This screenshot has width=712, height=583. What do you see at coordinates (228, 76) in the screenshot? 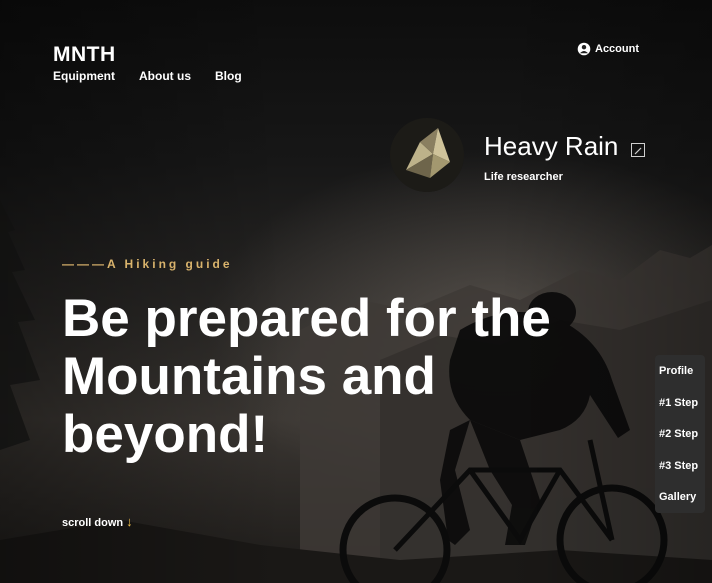
I see `nav-link-blog: Blog` at bounding box center [228, 76].